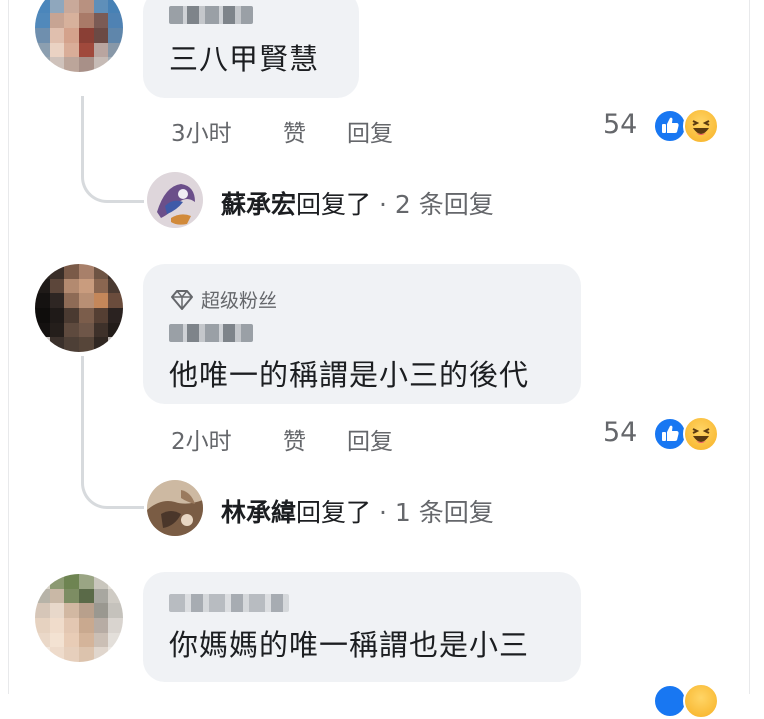 This screenshot has width=764, height=719. What do you see at coordinates (362, 627) in the screenshot?
I see `comment-bubble: 你媽媽的唯一稱謂也是小三` at bounding box center [362, 627].